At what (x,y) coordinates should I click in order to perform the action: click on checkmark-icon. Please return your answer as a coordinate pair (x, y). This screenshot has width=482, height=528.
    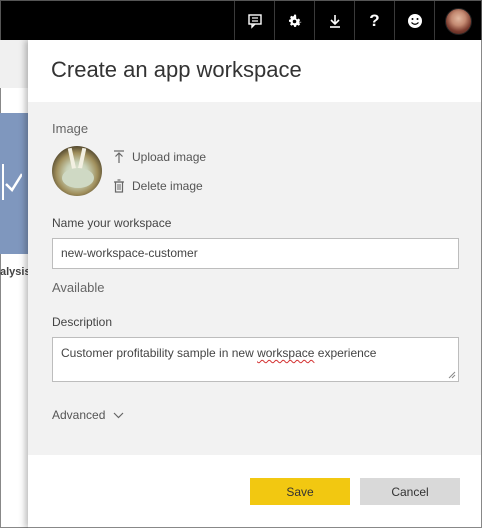
    Looking at the image, I should click on (12, 182).